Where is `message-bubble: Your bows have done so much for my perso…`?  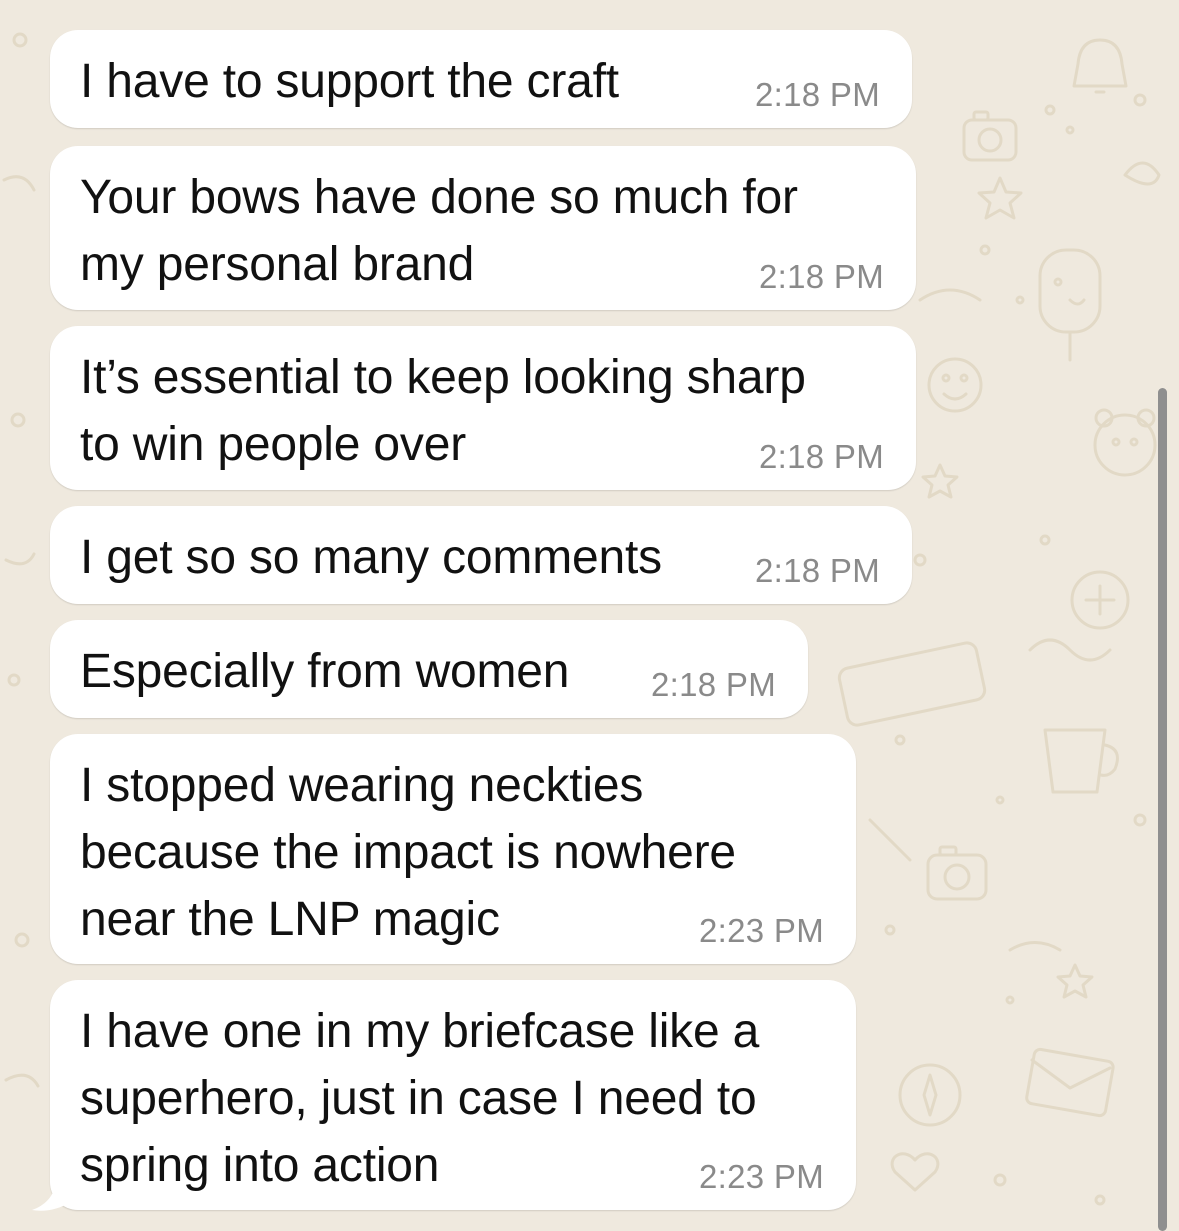
message-bubble: Your bows have done so much for my perso… is located at coordinates (483, 228).